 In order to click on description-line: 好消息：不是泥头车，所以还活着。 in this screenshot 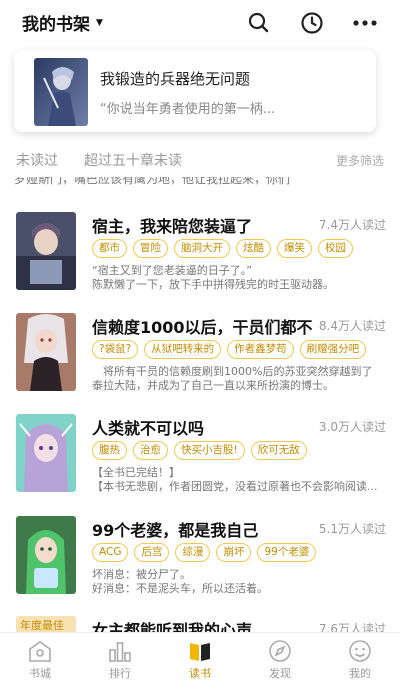, I will do `click(180, 588)`.